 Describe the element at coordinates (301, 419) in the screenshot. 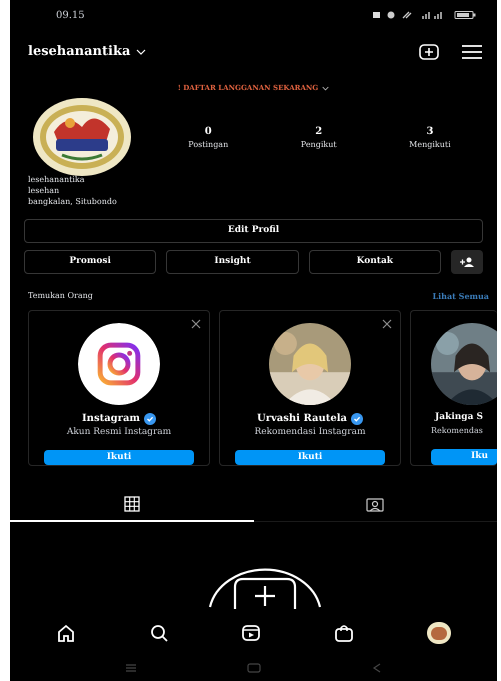

I see `account-name: Urvashi Rautela` at that location.